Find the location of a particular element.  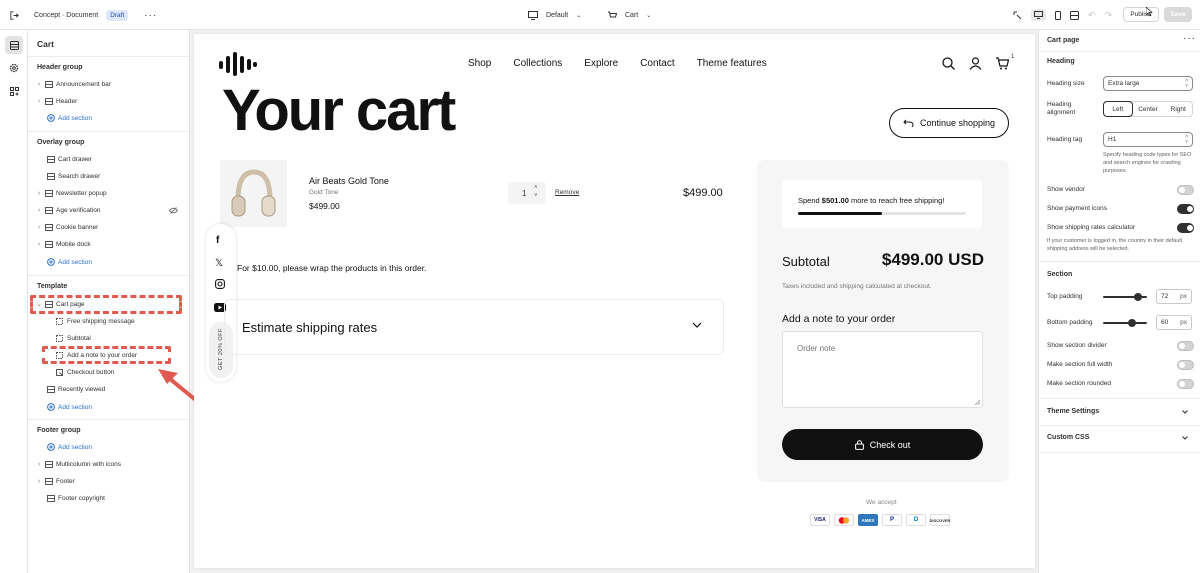

custom-css-accordion: Custom CSS is located at coordinates (1119, 439).